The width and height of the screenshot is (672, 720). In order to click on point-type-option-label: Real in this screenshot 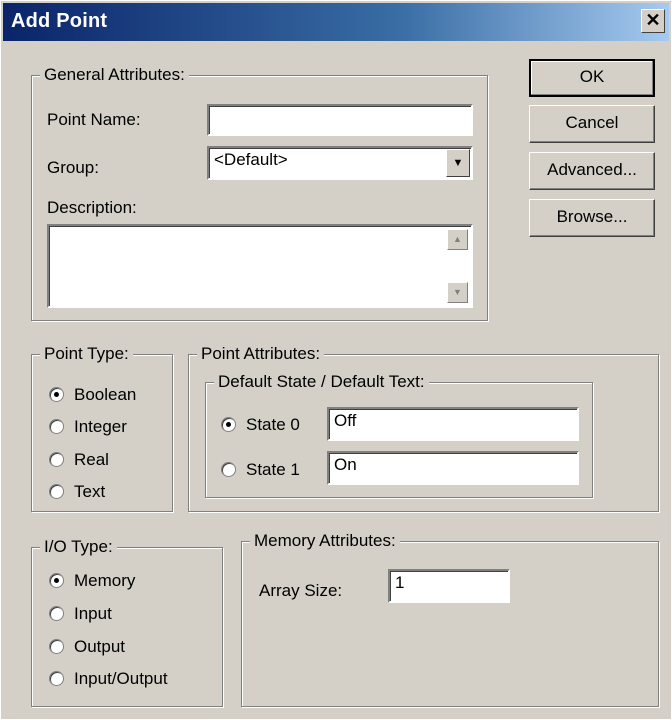, I will do `click(91, 459)`.